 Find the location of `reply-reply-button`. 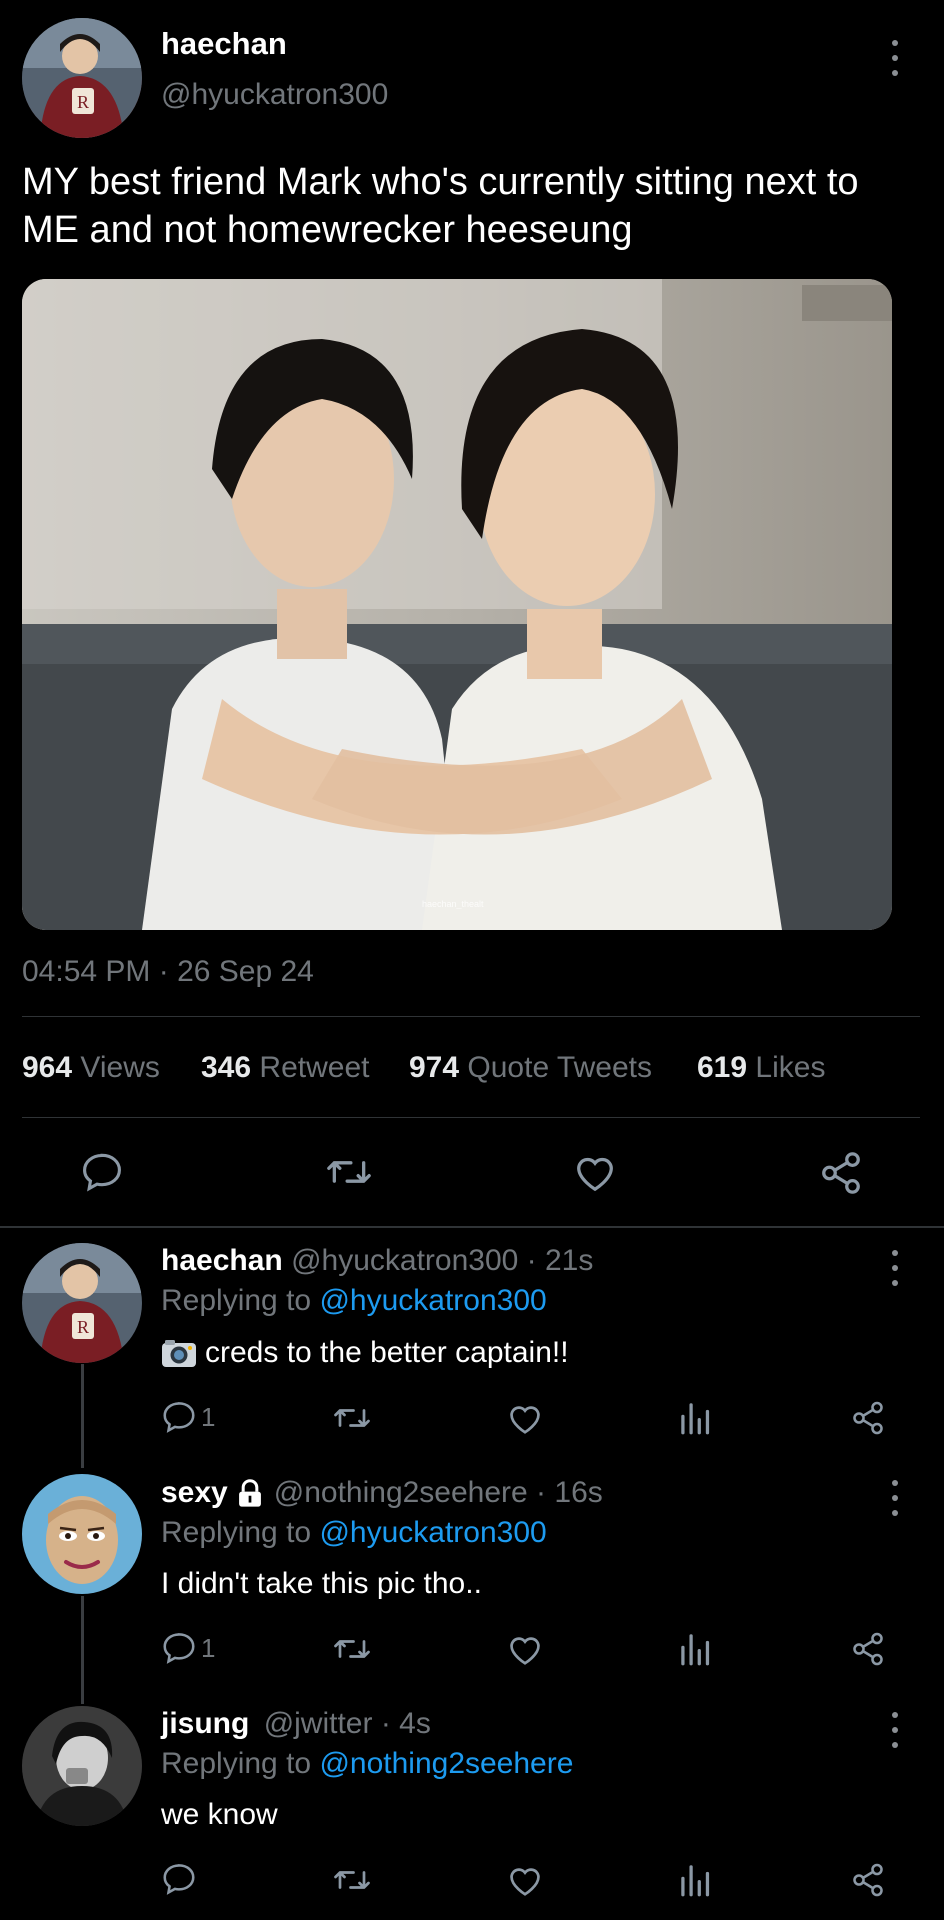

reply-reply-button is located at coordinates (179, 1879).